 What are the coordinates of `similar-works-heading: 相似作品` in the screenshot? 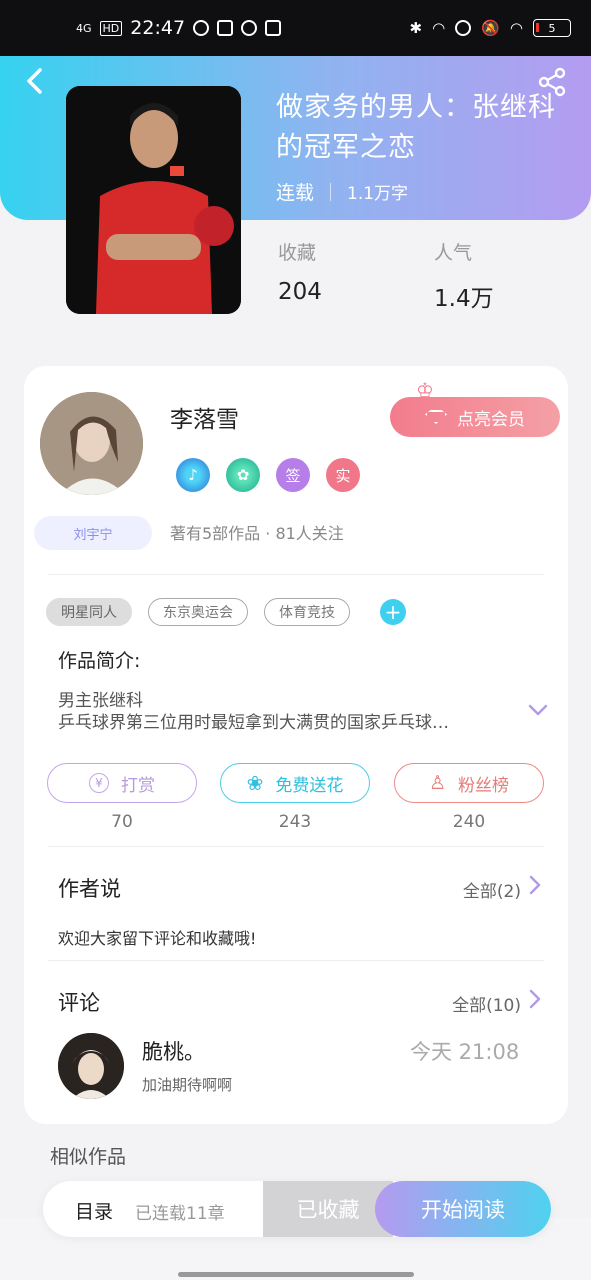 It's located at (88, 1157).